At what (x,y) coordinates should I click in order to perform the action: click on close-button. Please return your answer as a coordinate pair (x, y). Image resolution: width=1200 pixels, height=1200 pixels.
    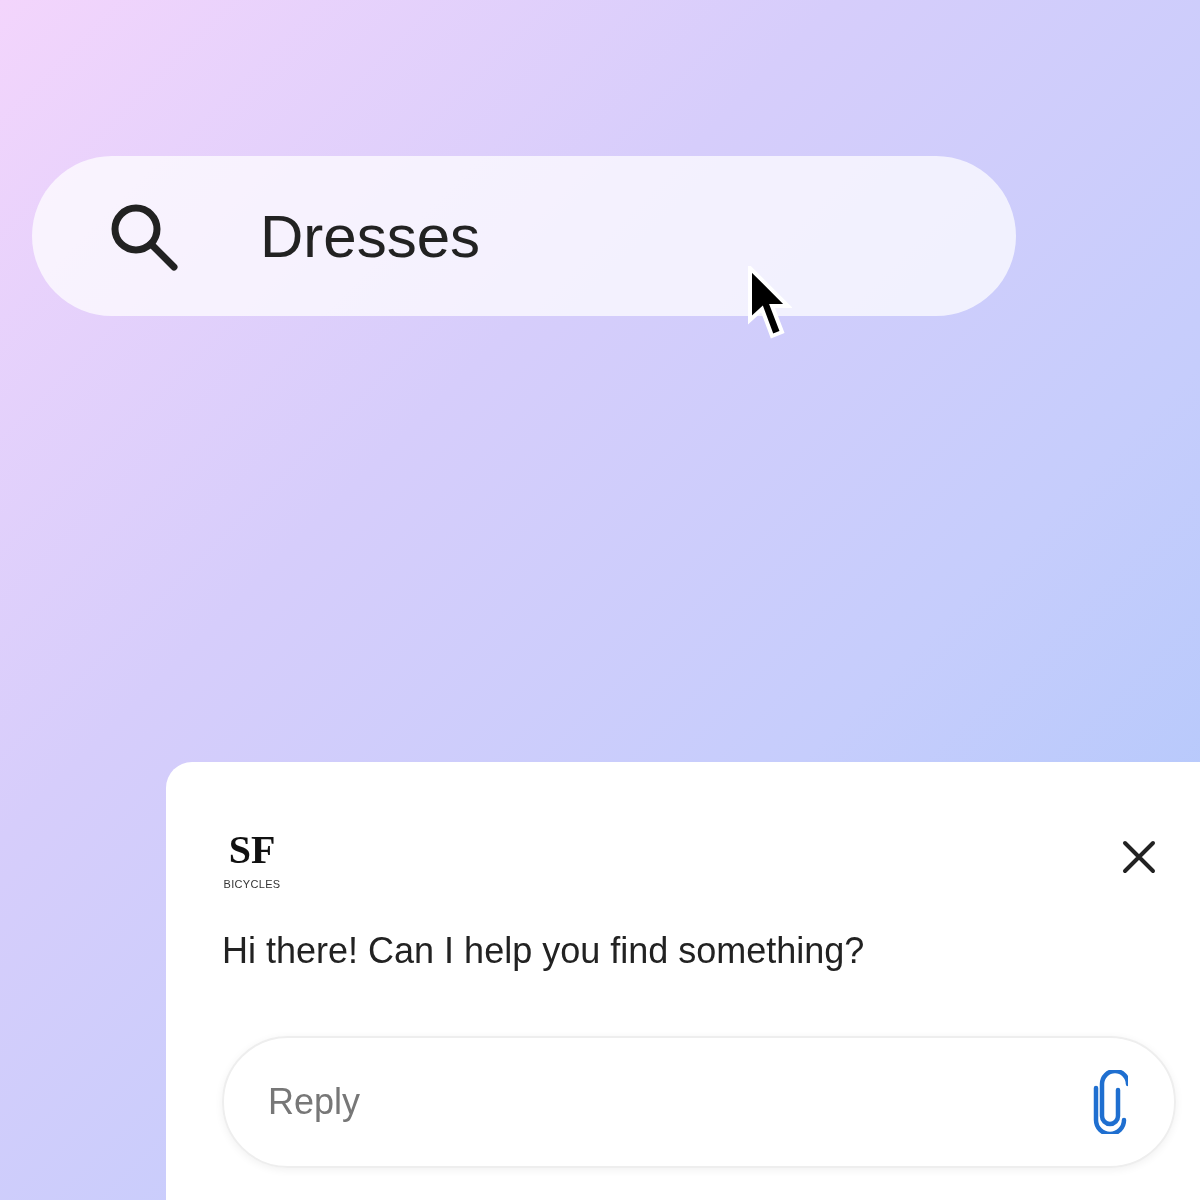
    Looking at the image, I should click on (1139, 857).